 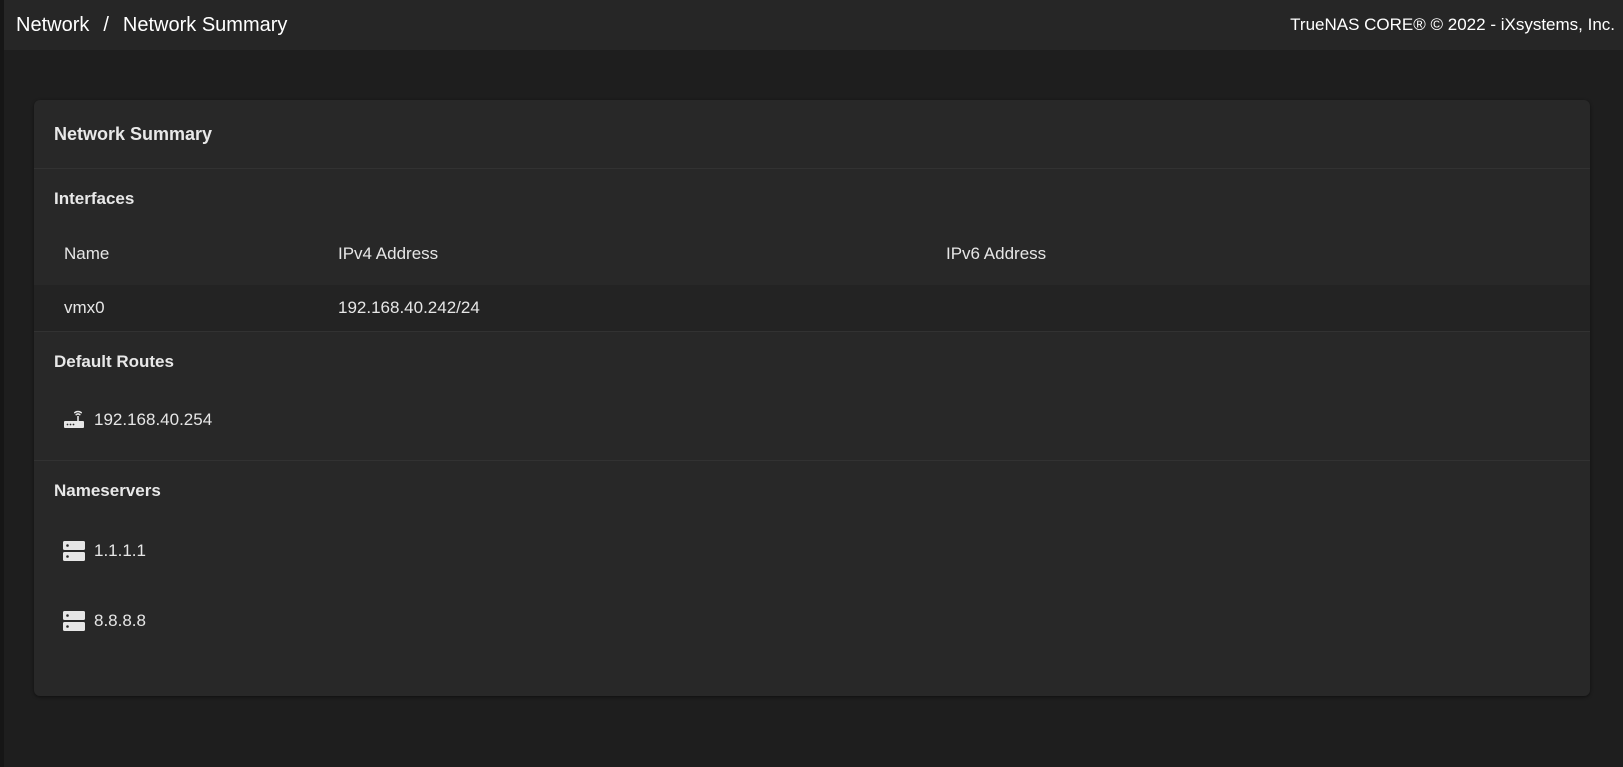 I want to click on table-row: vmx0 192.168.40.242/24, so click(x=812, y=308).